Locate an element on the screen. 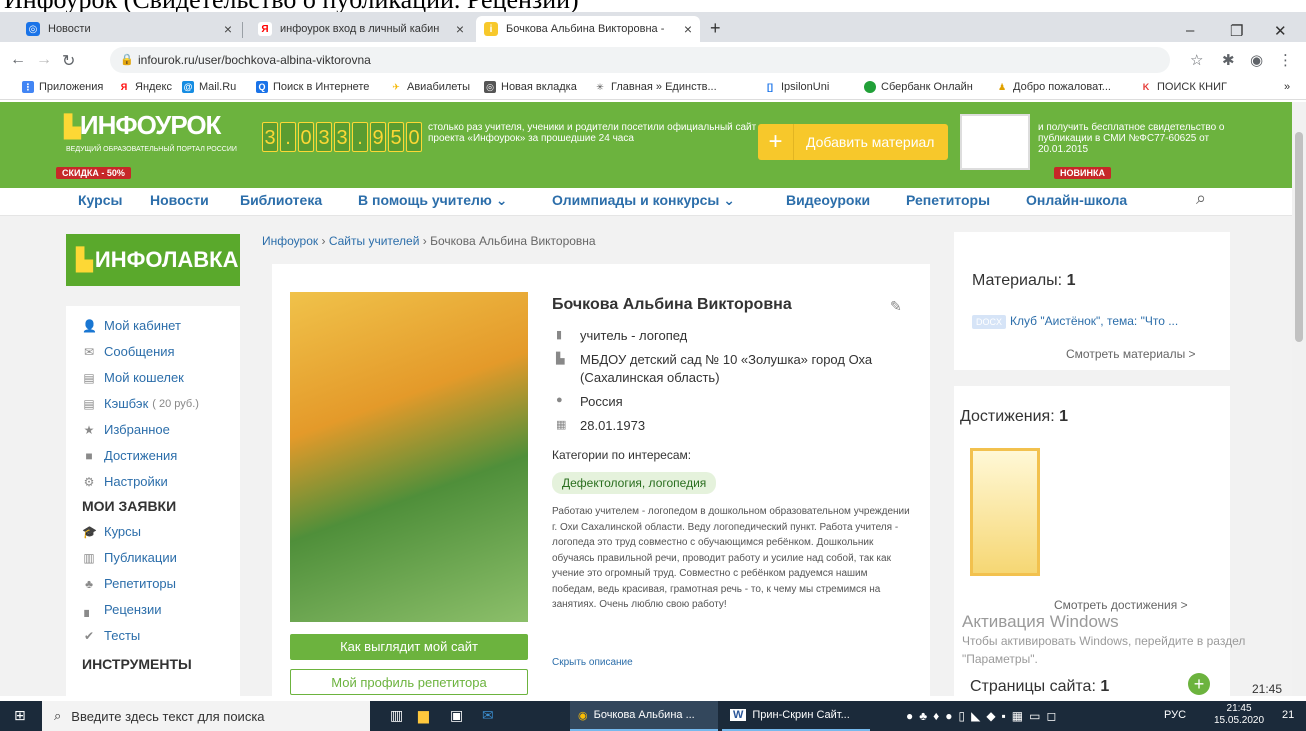 The image size is (1306, 731). system-tray-icons: ●♣♦●▯◣◆▪▦▭◻ is located at coordinates (984, 716).